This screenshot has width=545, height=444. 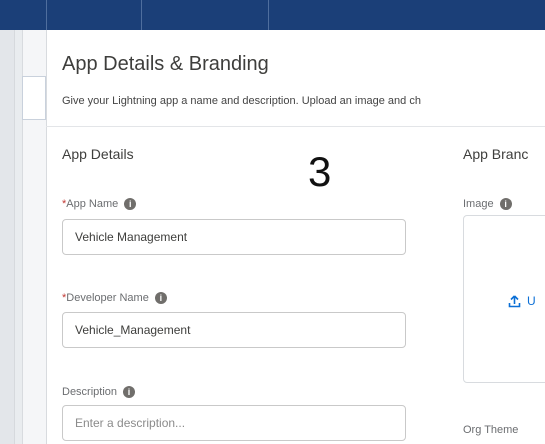 I want to click on app-name-input: Vehicle Management, so click(x=234, y=237).